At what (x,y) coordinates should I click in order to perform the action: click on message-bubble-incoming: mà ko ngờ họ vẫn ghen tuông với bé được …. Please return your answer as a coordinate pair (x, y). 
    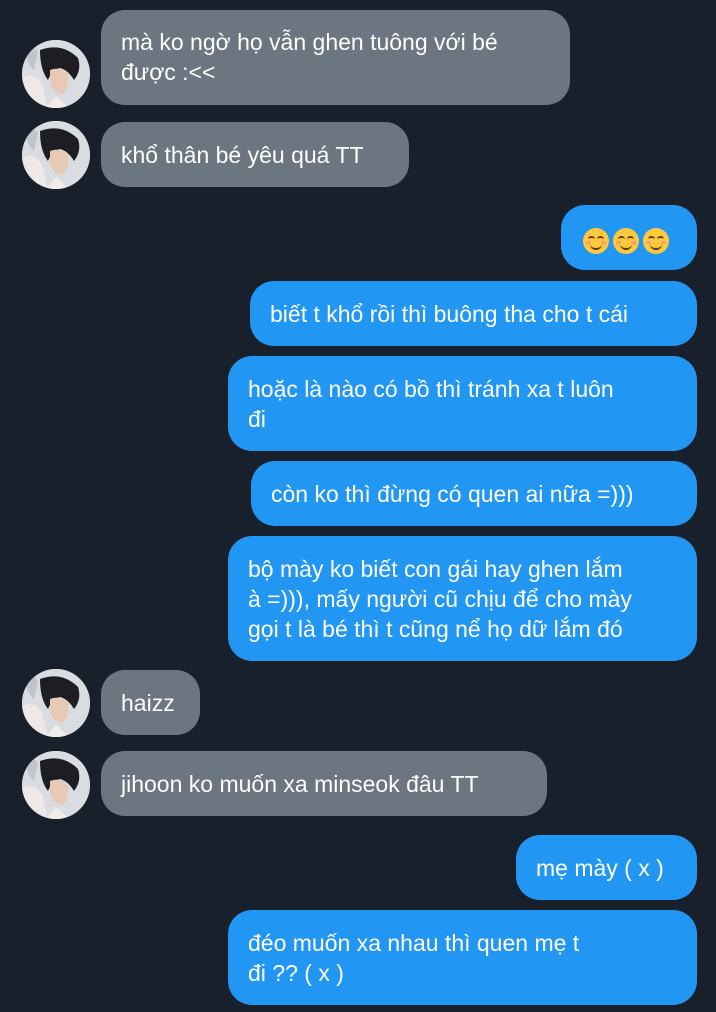
    Looking at the image, I should click on (335, 57).